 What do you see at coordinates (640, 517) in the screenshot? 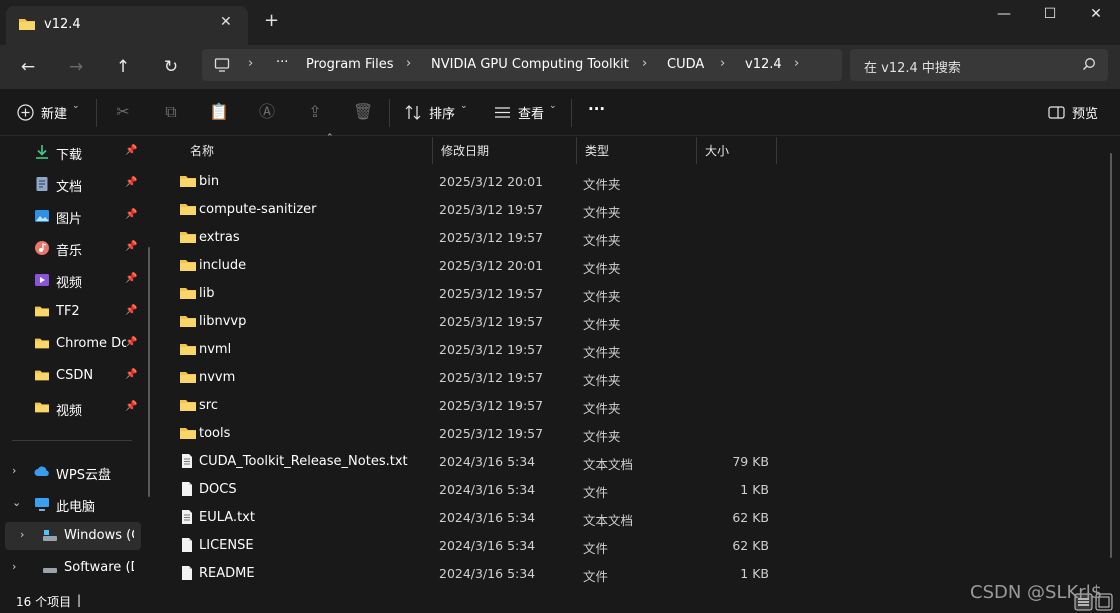
I see `file-row: EULA.txt 2024/3/16 5:34 文本文档 62 KB` at bounding box center [640, 517].